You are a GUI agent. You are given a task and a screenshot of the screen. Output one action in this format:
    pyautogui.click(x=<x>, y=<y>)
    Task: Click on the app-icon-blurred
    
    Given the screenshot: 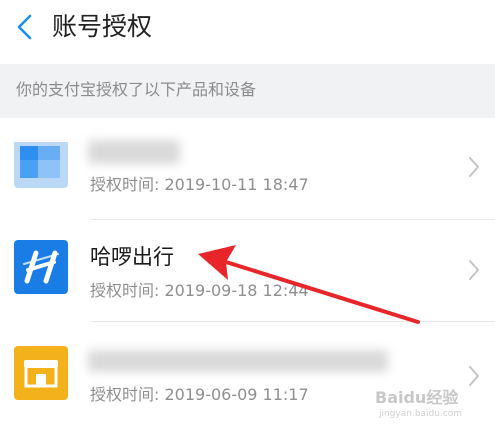 What is the action you would take?
    pyautogui.click(x=41, y=161)
    